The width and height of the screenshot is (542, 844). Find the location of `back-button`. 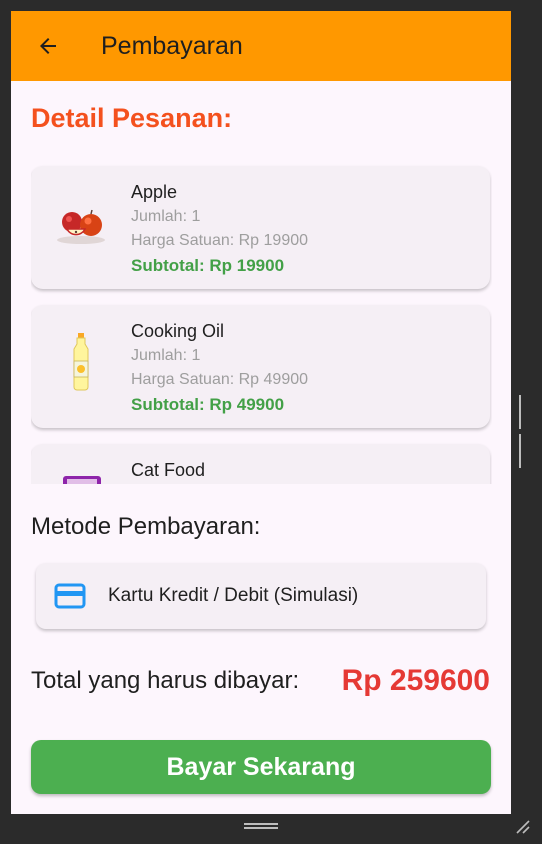

back-button is located at coordinates (48, 46).